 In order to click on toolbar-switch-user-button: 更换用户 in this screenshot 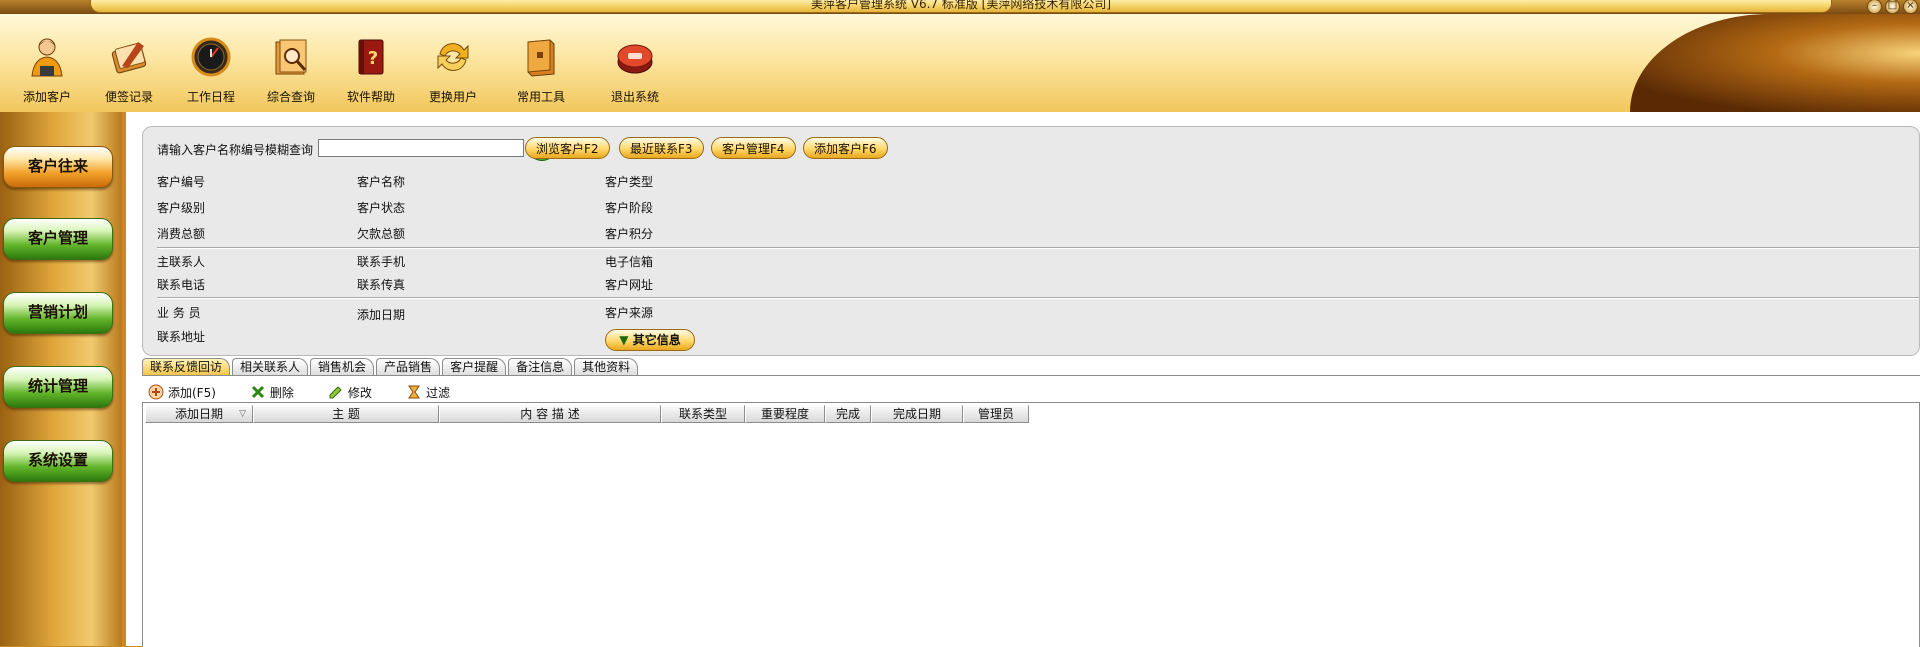, I will do `click(453, 70)`.